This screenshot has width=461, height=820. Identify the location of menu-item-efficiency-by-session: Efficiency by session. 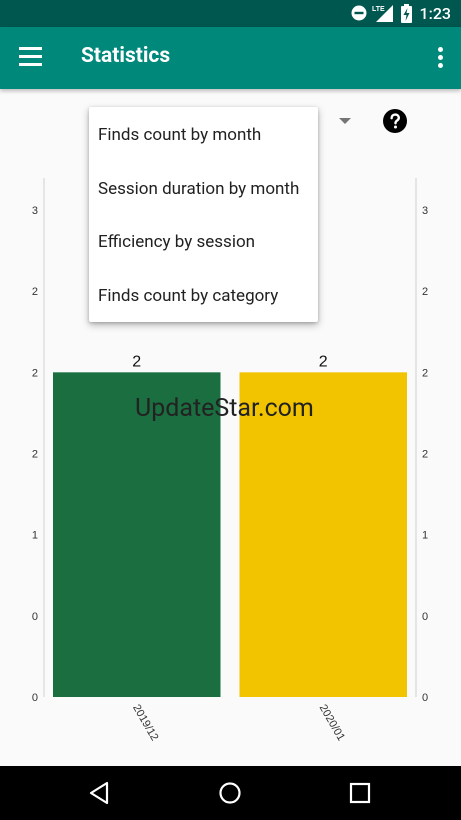
(203, 242).